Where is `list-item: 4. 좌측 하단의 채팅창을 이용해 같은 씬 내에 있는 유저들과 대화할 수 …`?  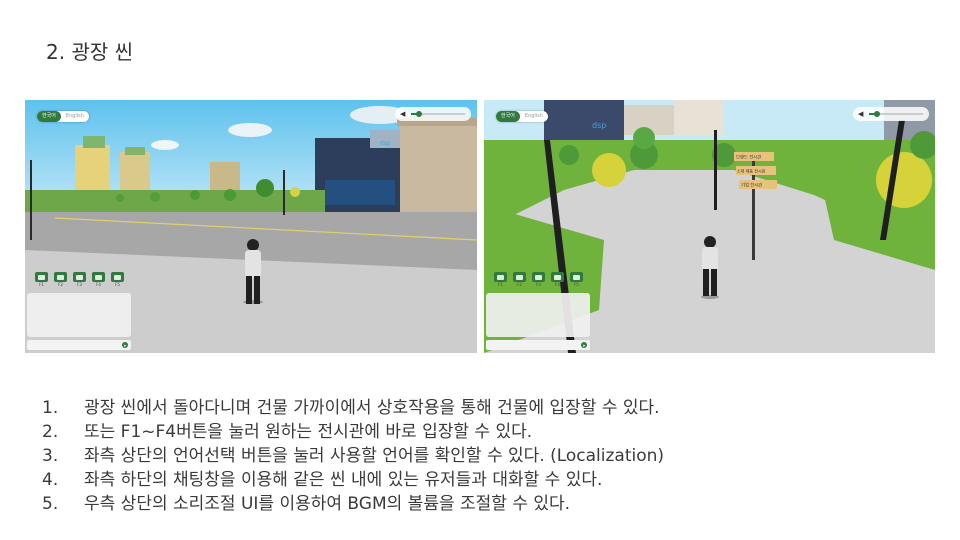 list-item: 4. 좌측 하단의 채팅창을 이용해 같은 씬 내에 있는 유저들과 대화할 수 … is located at coordinates (322, 480).